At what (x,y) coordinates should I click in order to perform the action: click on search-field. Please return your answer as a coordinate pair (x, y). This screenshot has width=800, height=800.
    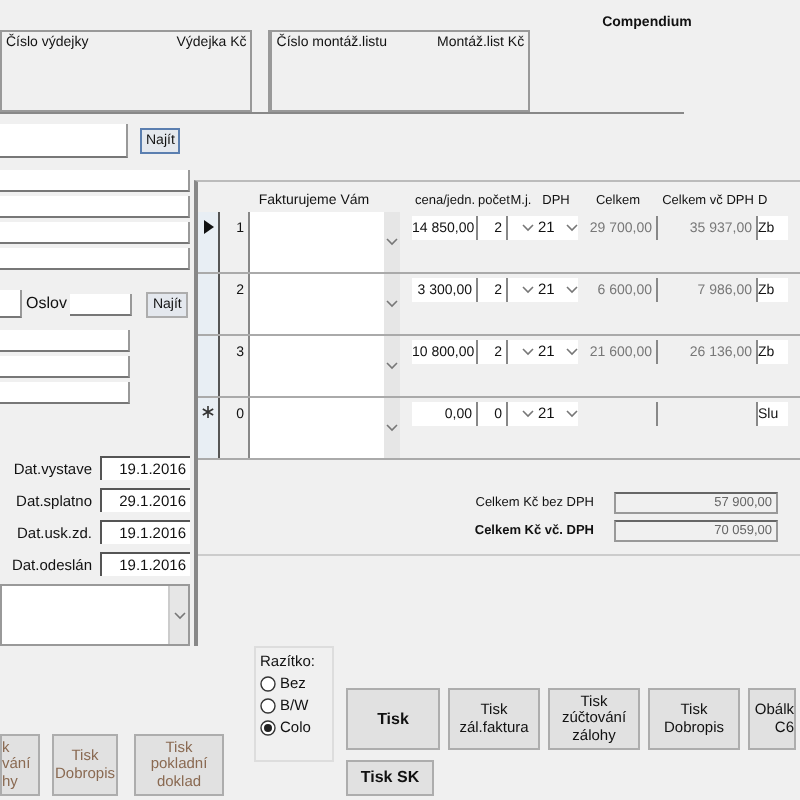
    Looking at the image, I should click on (64, 141).